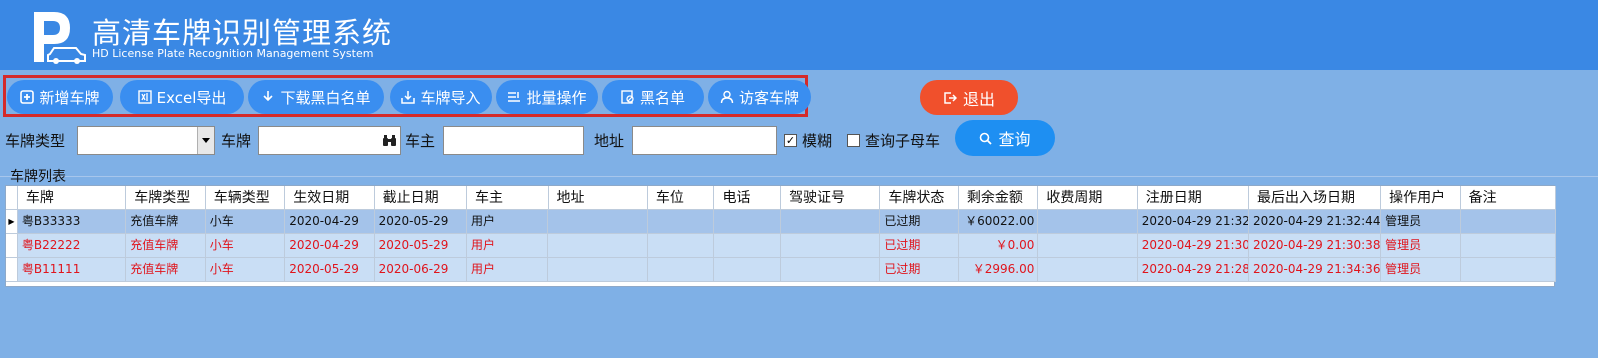 The image size is (1598, 358). I want to click on table-cell: 粤B33333, so click(72, 222).